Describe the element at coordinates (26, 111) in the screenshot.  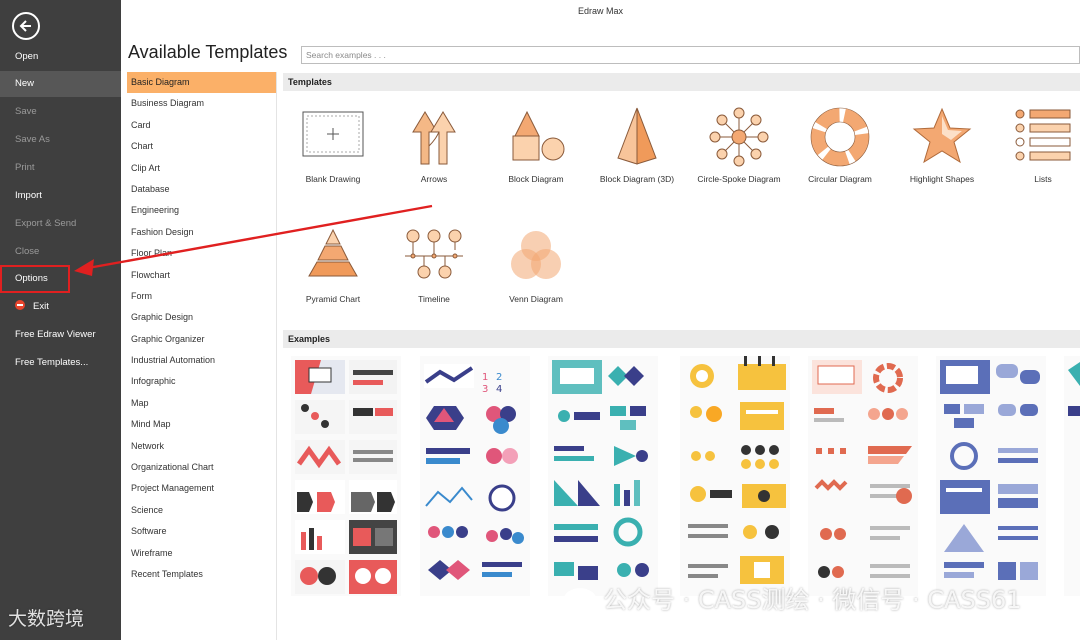
I see `sidebar-item-label: Save` at that location.